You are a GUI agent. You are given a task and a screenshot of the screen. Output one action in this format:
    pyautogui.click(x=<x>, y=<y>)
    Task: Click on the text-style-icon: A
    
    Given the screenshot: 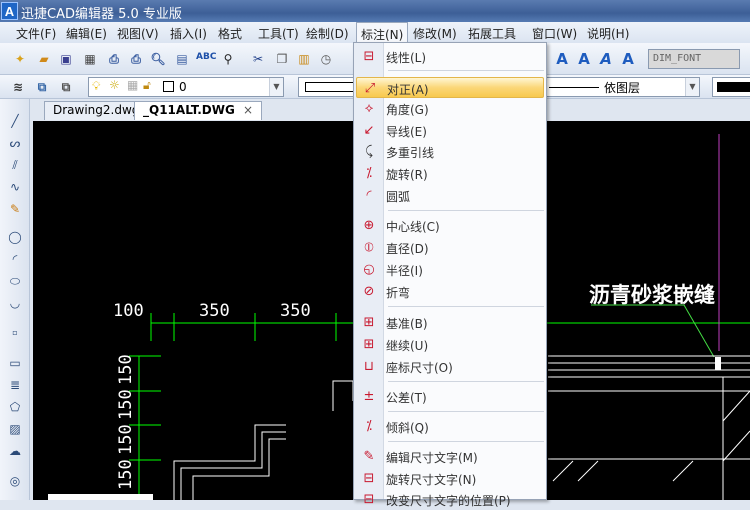 What is the action you would take?
    pyautogui.click(x=562, y=59)
    